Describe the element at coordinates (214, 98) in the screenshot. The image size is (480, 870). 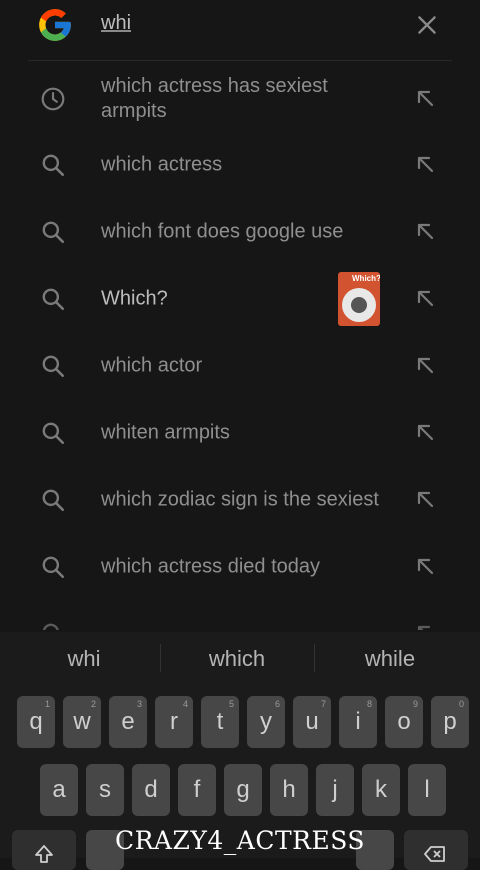
I see `suggestion-text: which actress has sexiest armpits` at that location.